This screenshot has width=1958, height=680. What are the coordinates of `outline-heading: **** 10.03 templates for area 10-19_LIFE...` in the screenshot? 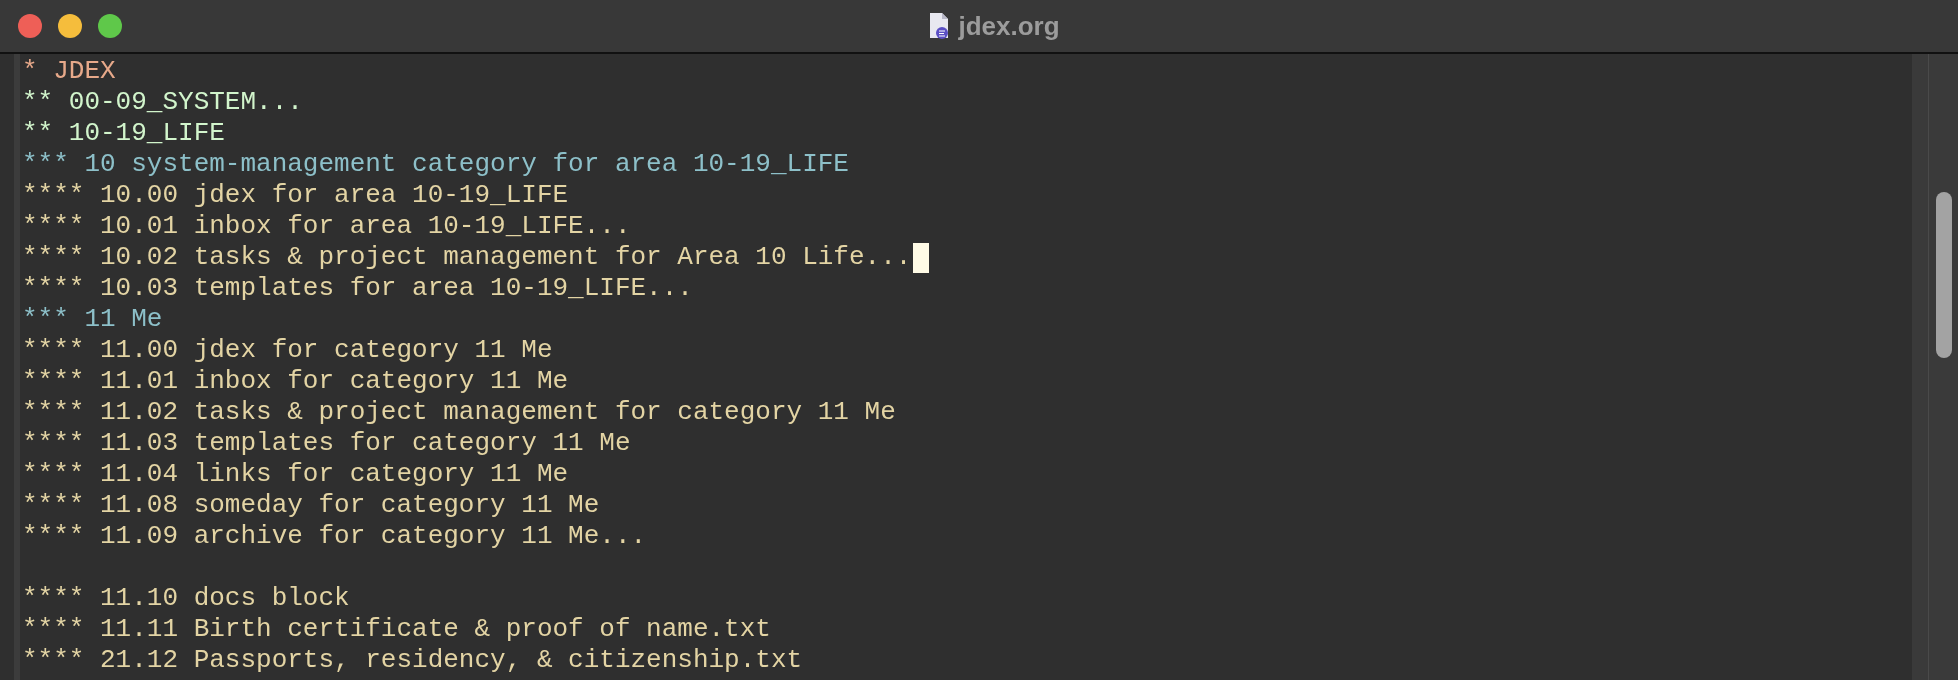 It's located at (357, 288).